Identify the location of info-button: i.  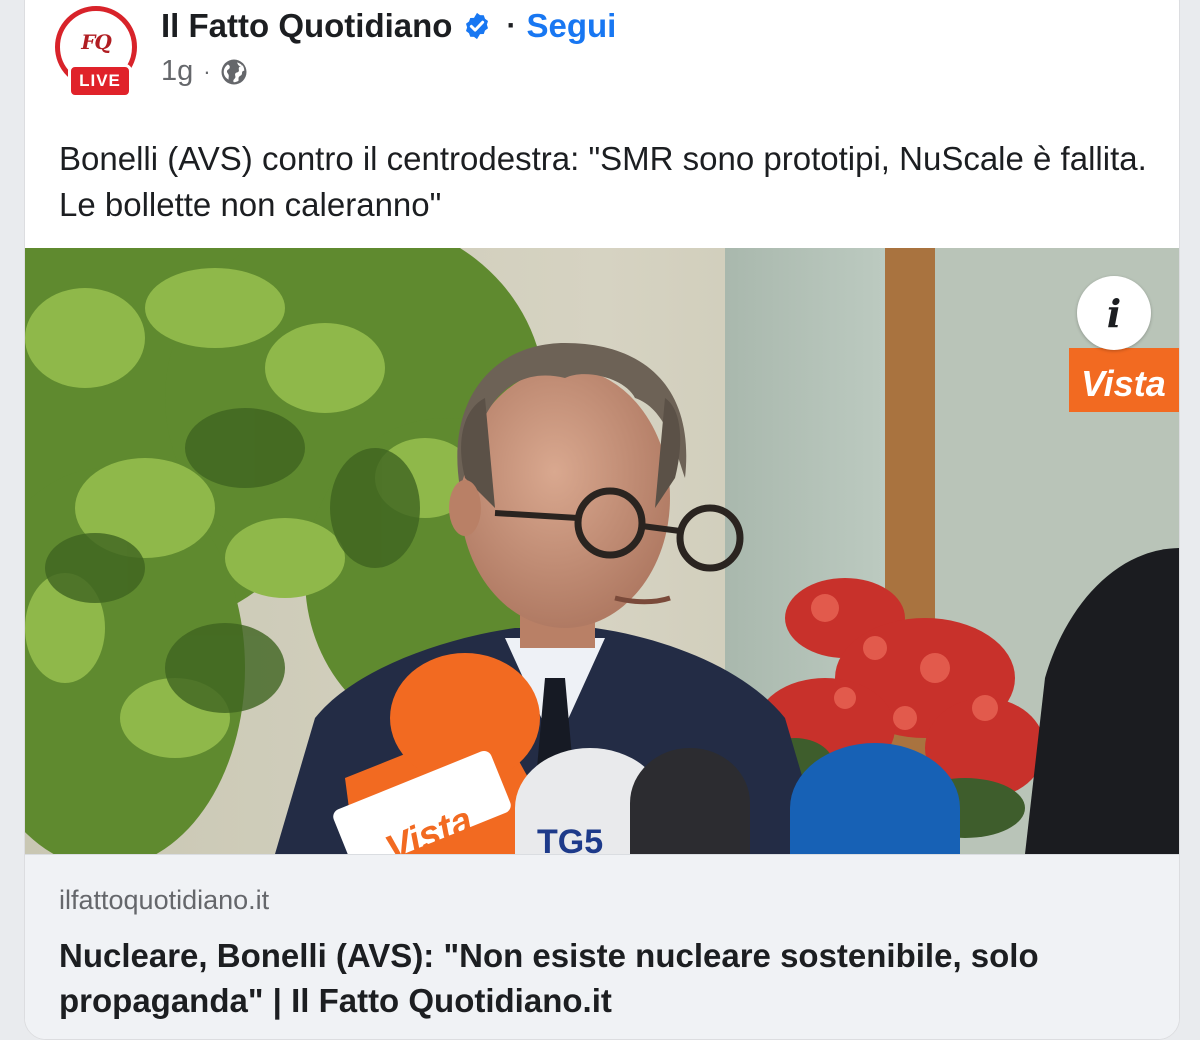
(1114, 313).